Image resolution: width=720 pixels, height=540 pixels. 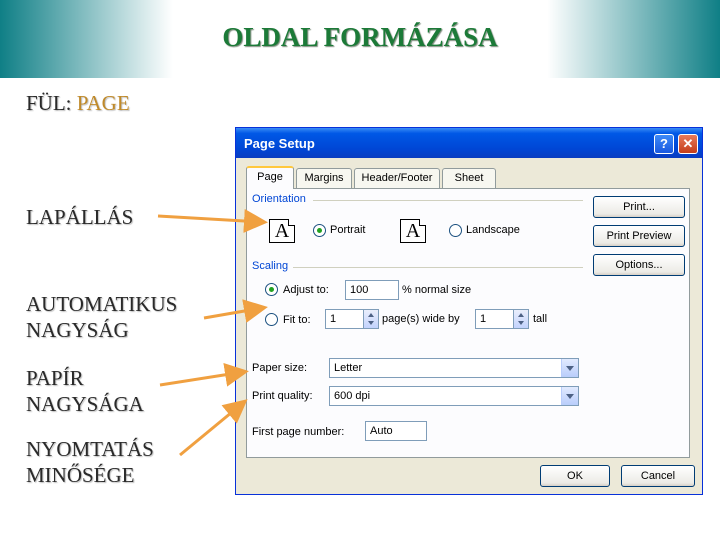 I want to click on fit-tall-spinner, so click(x=521, y=319).